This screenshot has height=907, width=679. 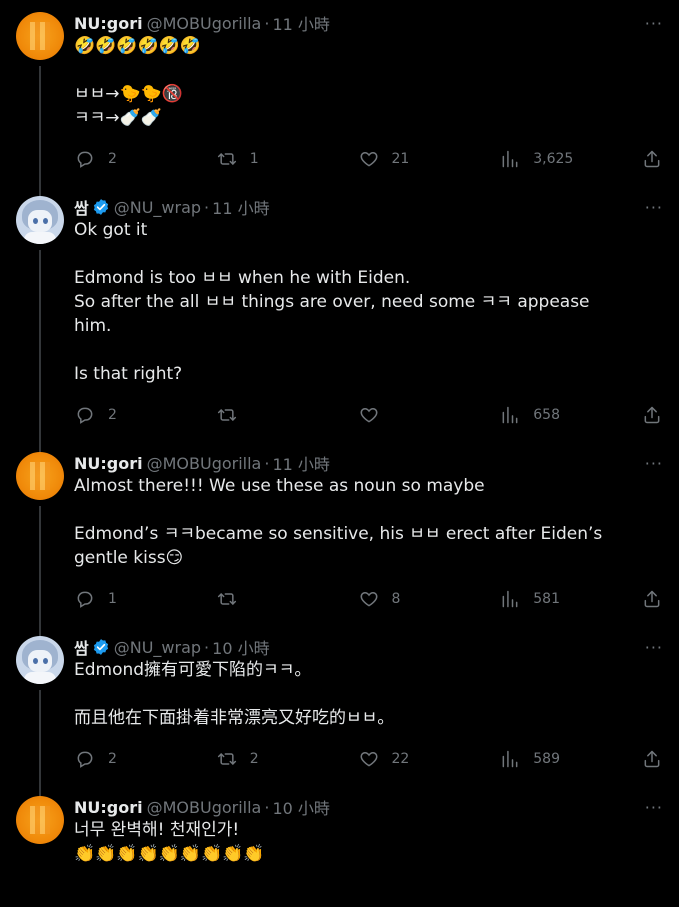 What do you see at coordinates (561, 599) in the screenshot?
I see `views-button: 581` at bounding box center [561, 599].